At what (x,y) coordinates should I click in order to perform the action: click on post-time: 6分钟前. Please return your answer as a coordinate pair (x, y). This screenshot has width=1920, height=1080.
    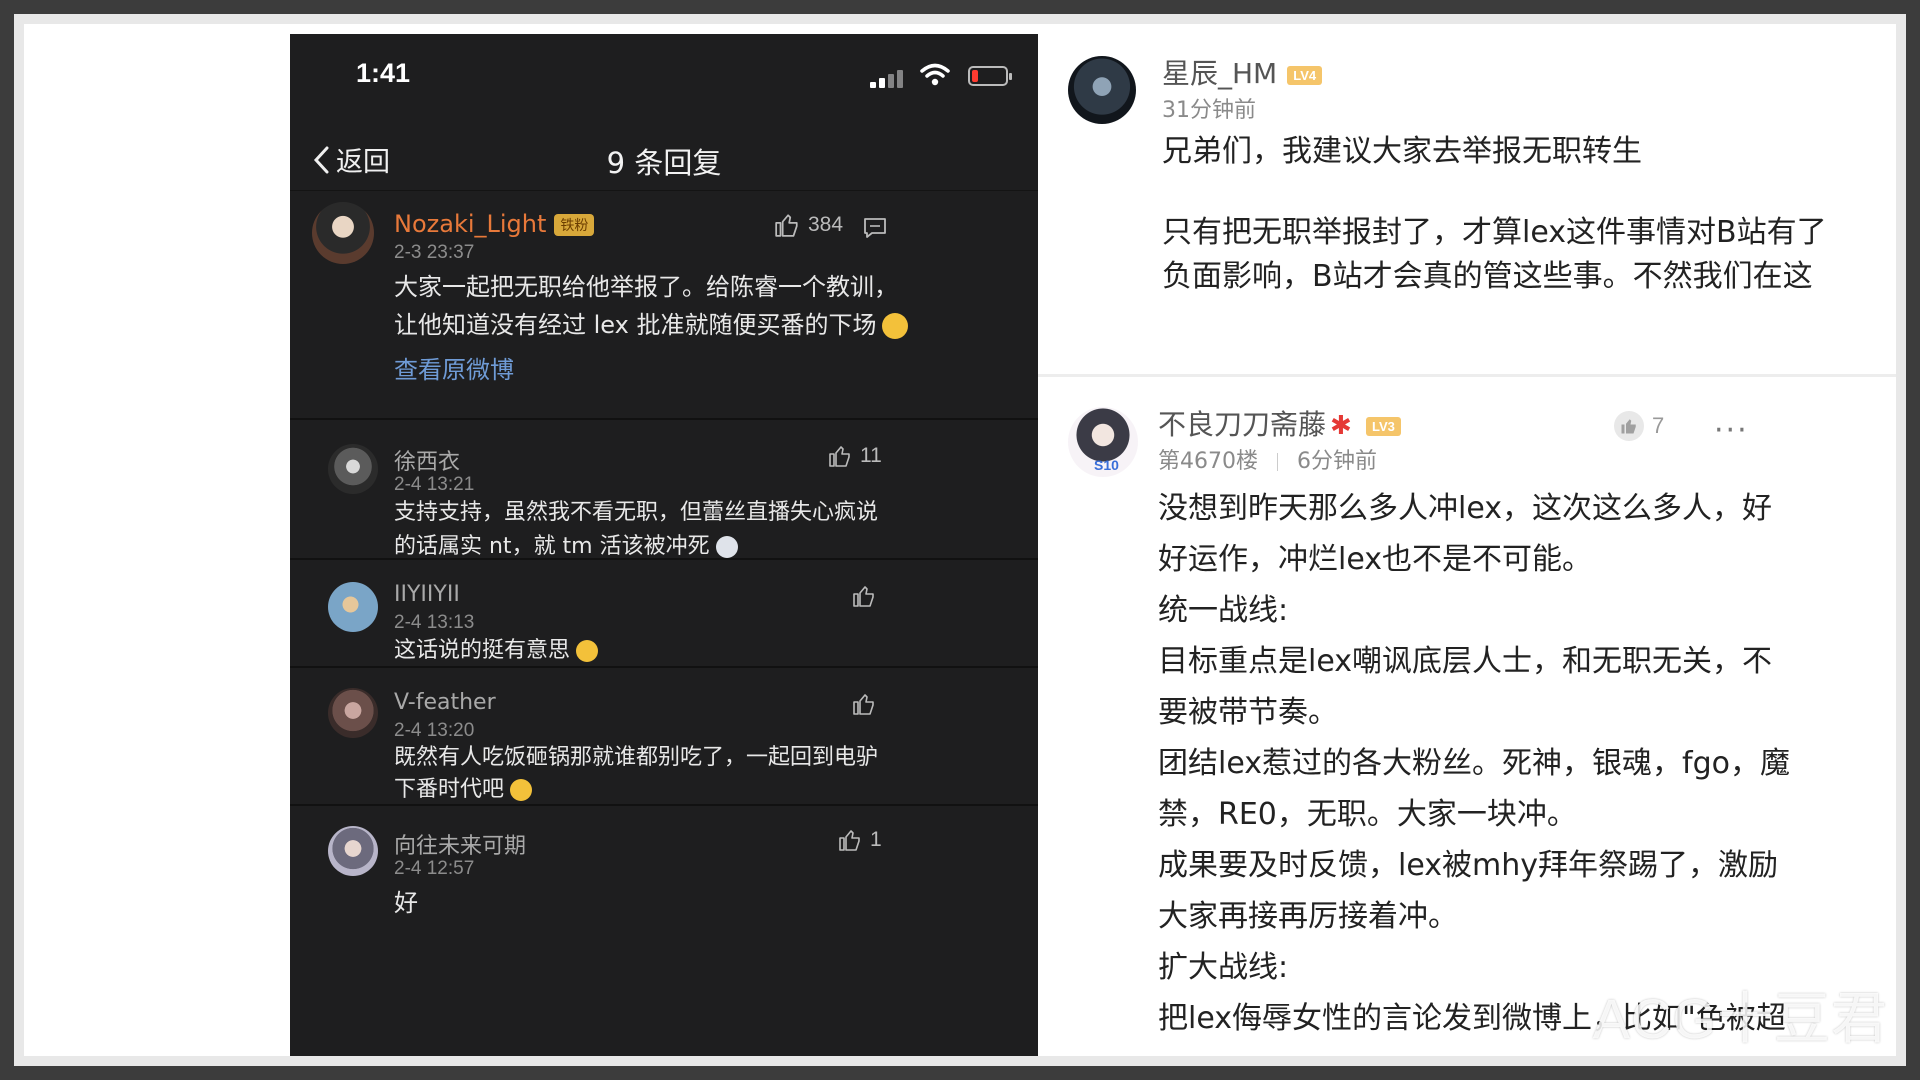
    Looking at the image, I should click on (1337, 461).